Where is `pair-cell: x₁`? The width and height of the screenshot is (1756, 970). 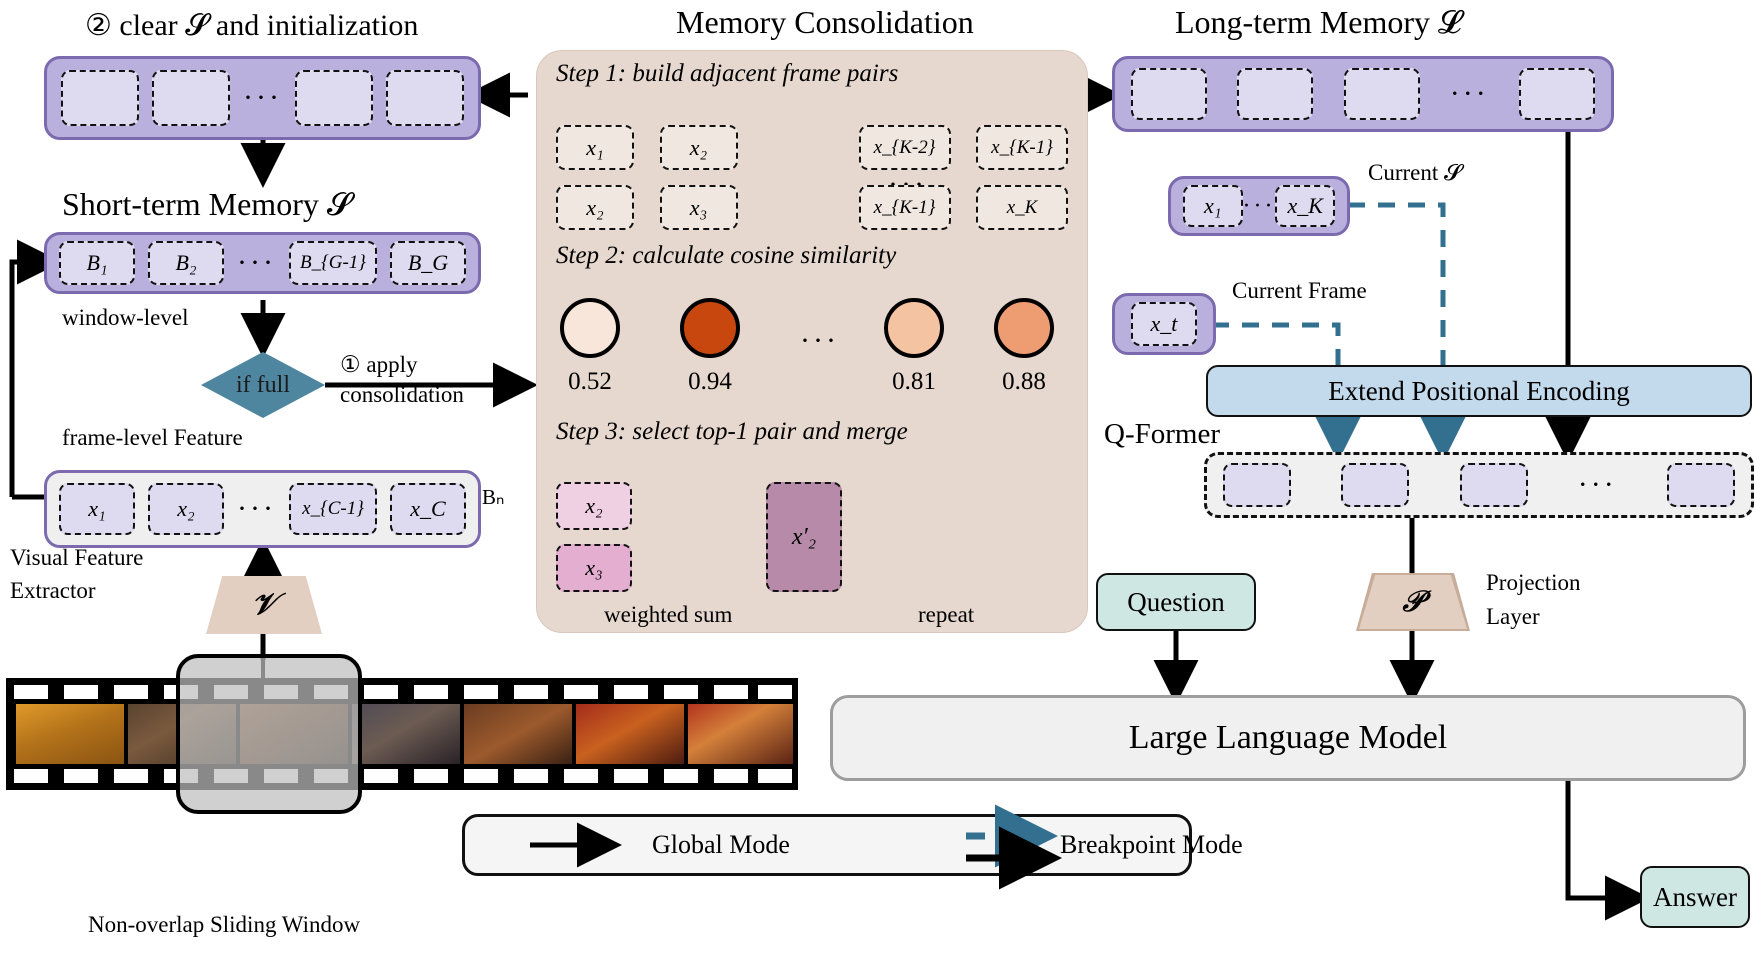 pair-cell: x₁ is located at coordinates (595, 147).